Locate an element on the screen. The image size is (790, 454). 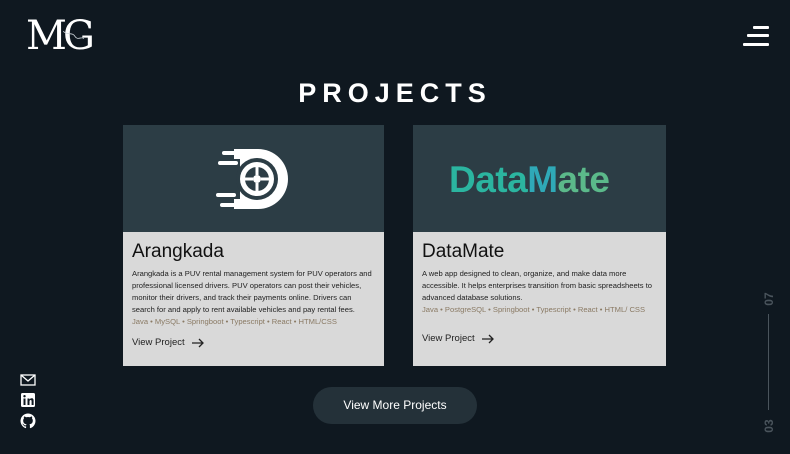
total-sections-number: 07 is located at coordinates (769, 299).